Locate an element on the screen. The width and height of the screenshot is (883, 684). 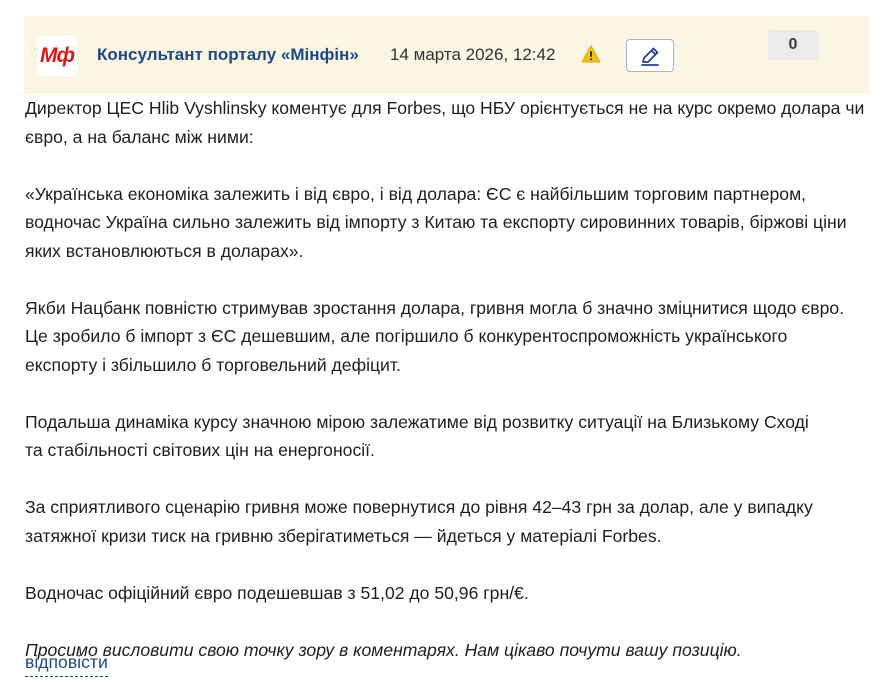
edit-button is located at coordinates (650, 55).